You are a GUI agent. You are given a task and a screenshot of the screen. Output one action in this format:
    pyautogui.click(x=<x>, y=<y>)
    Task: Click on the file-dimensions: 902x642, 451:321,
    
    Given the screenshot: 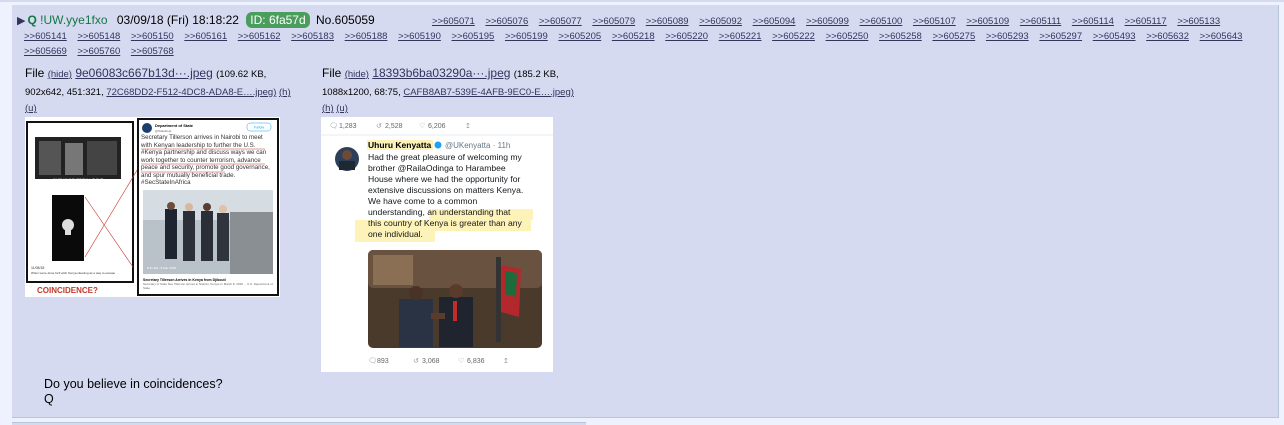 What is the action you would take?
    pyautogui.click(x=64, y=92)
    